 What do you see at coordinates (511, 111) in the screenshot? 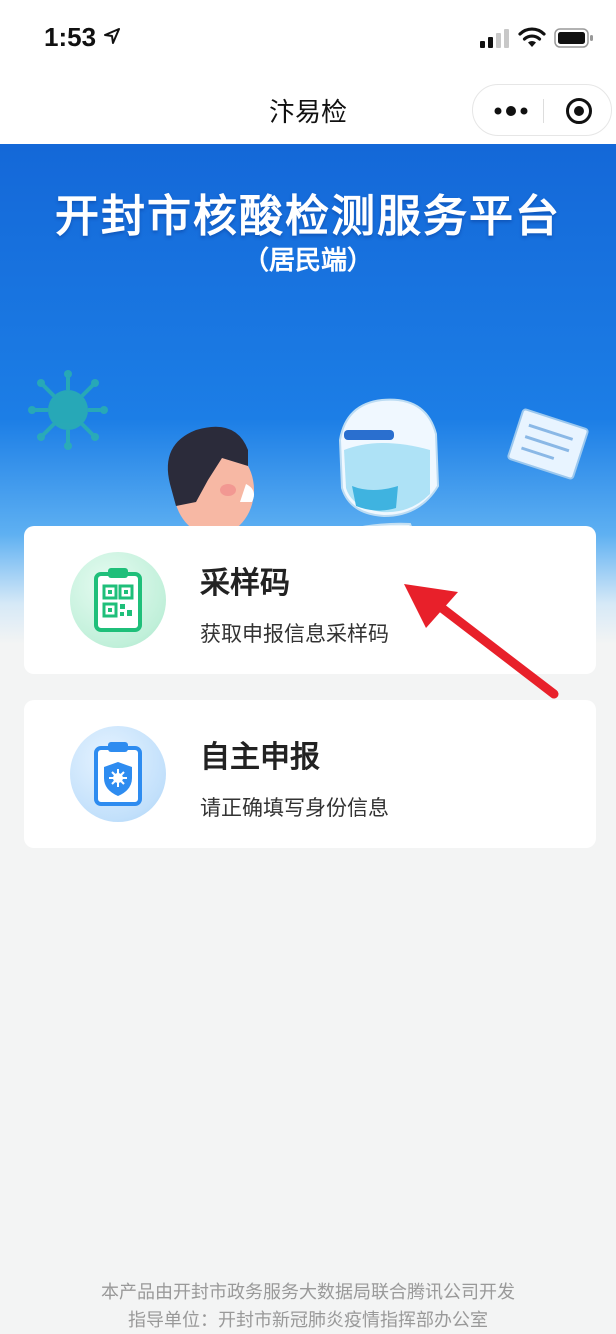
I see `more-dots-icon` at bounding box center [511, 111].